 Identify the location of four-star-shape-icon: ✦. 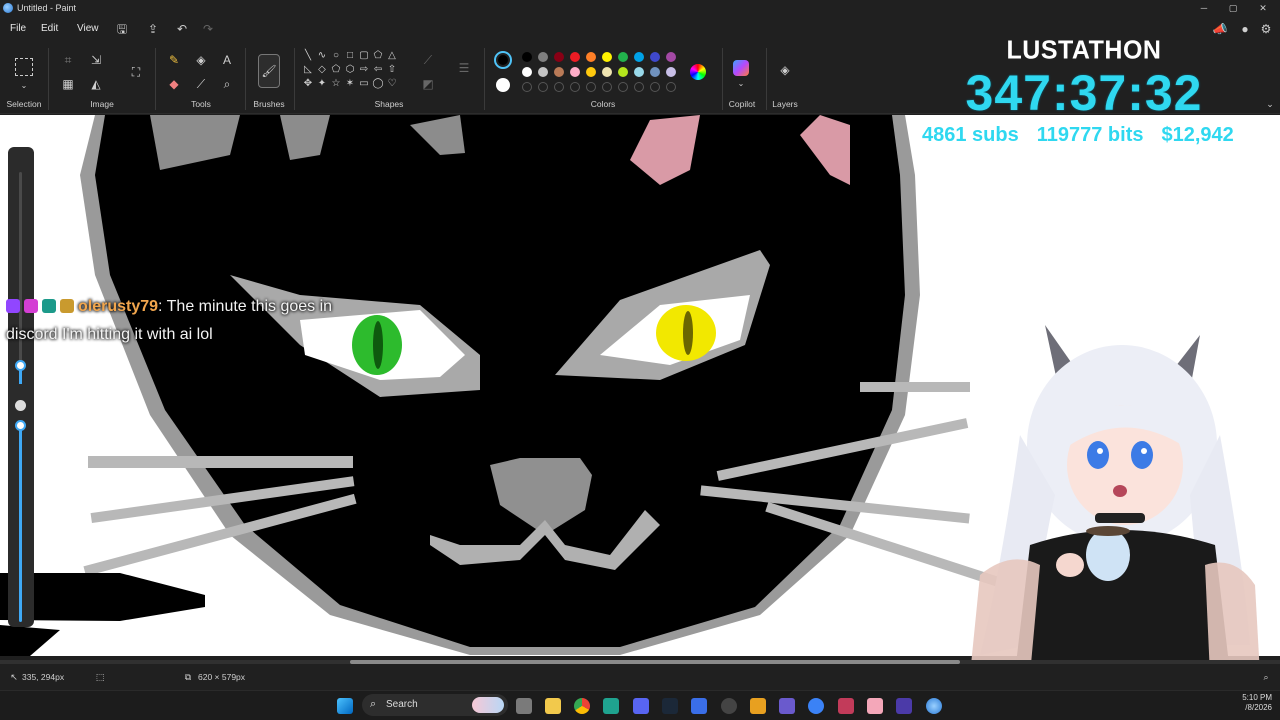
(322, 84).